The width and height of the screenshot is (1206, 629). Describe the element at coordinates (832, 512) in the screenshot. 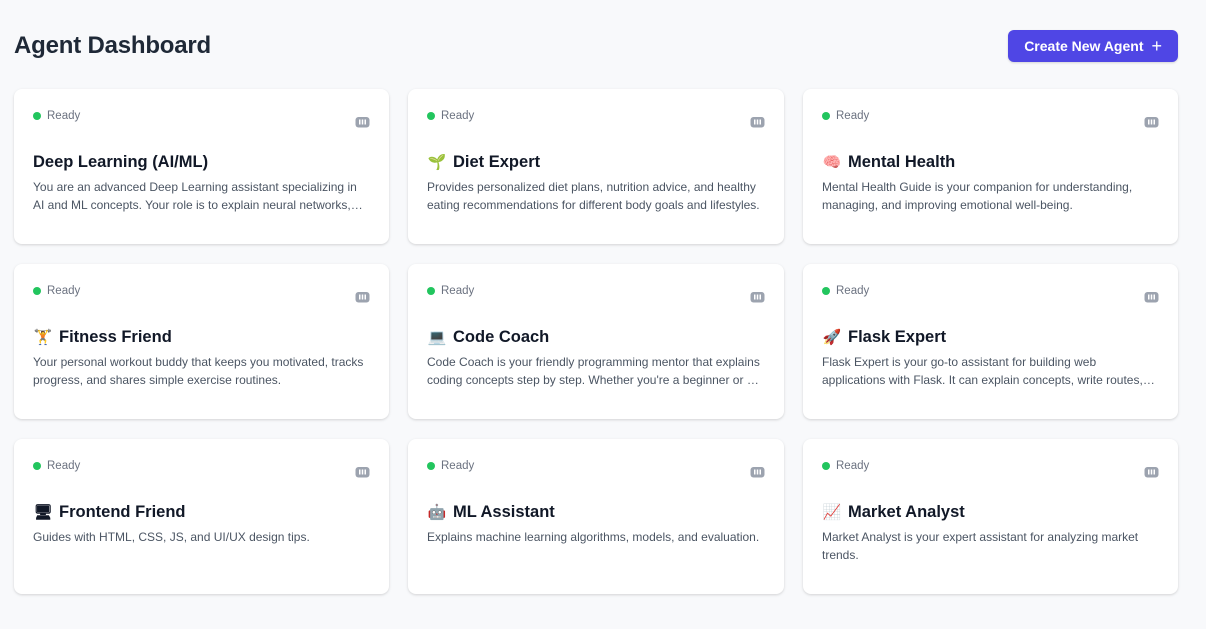

I see `chart-increasing-icon: 📈` at that location.